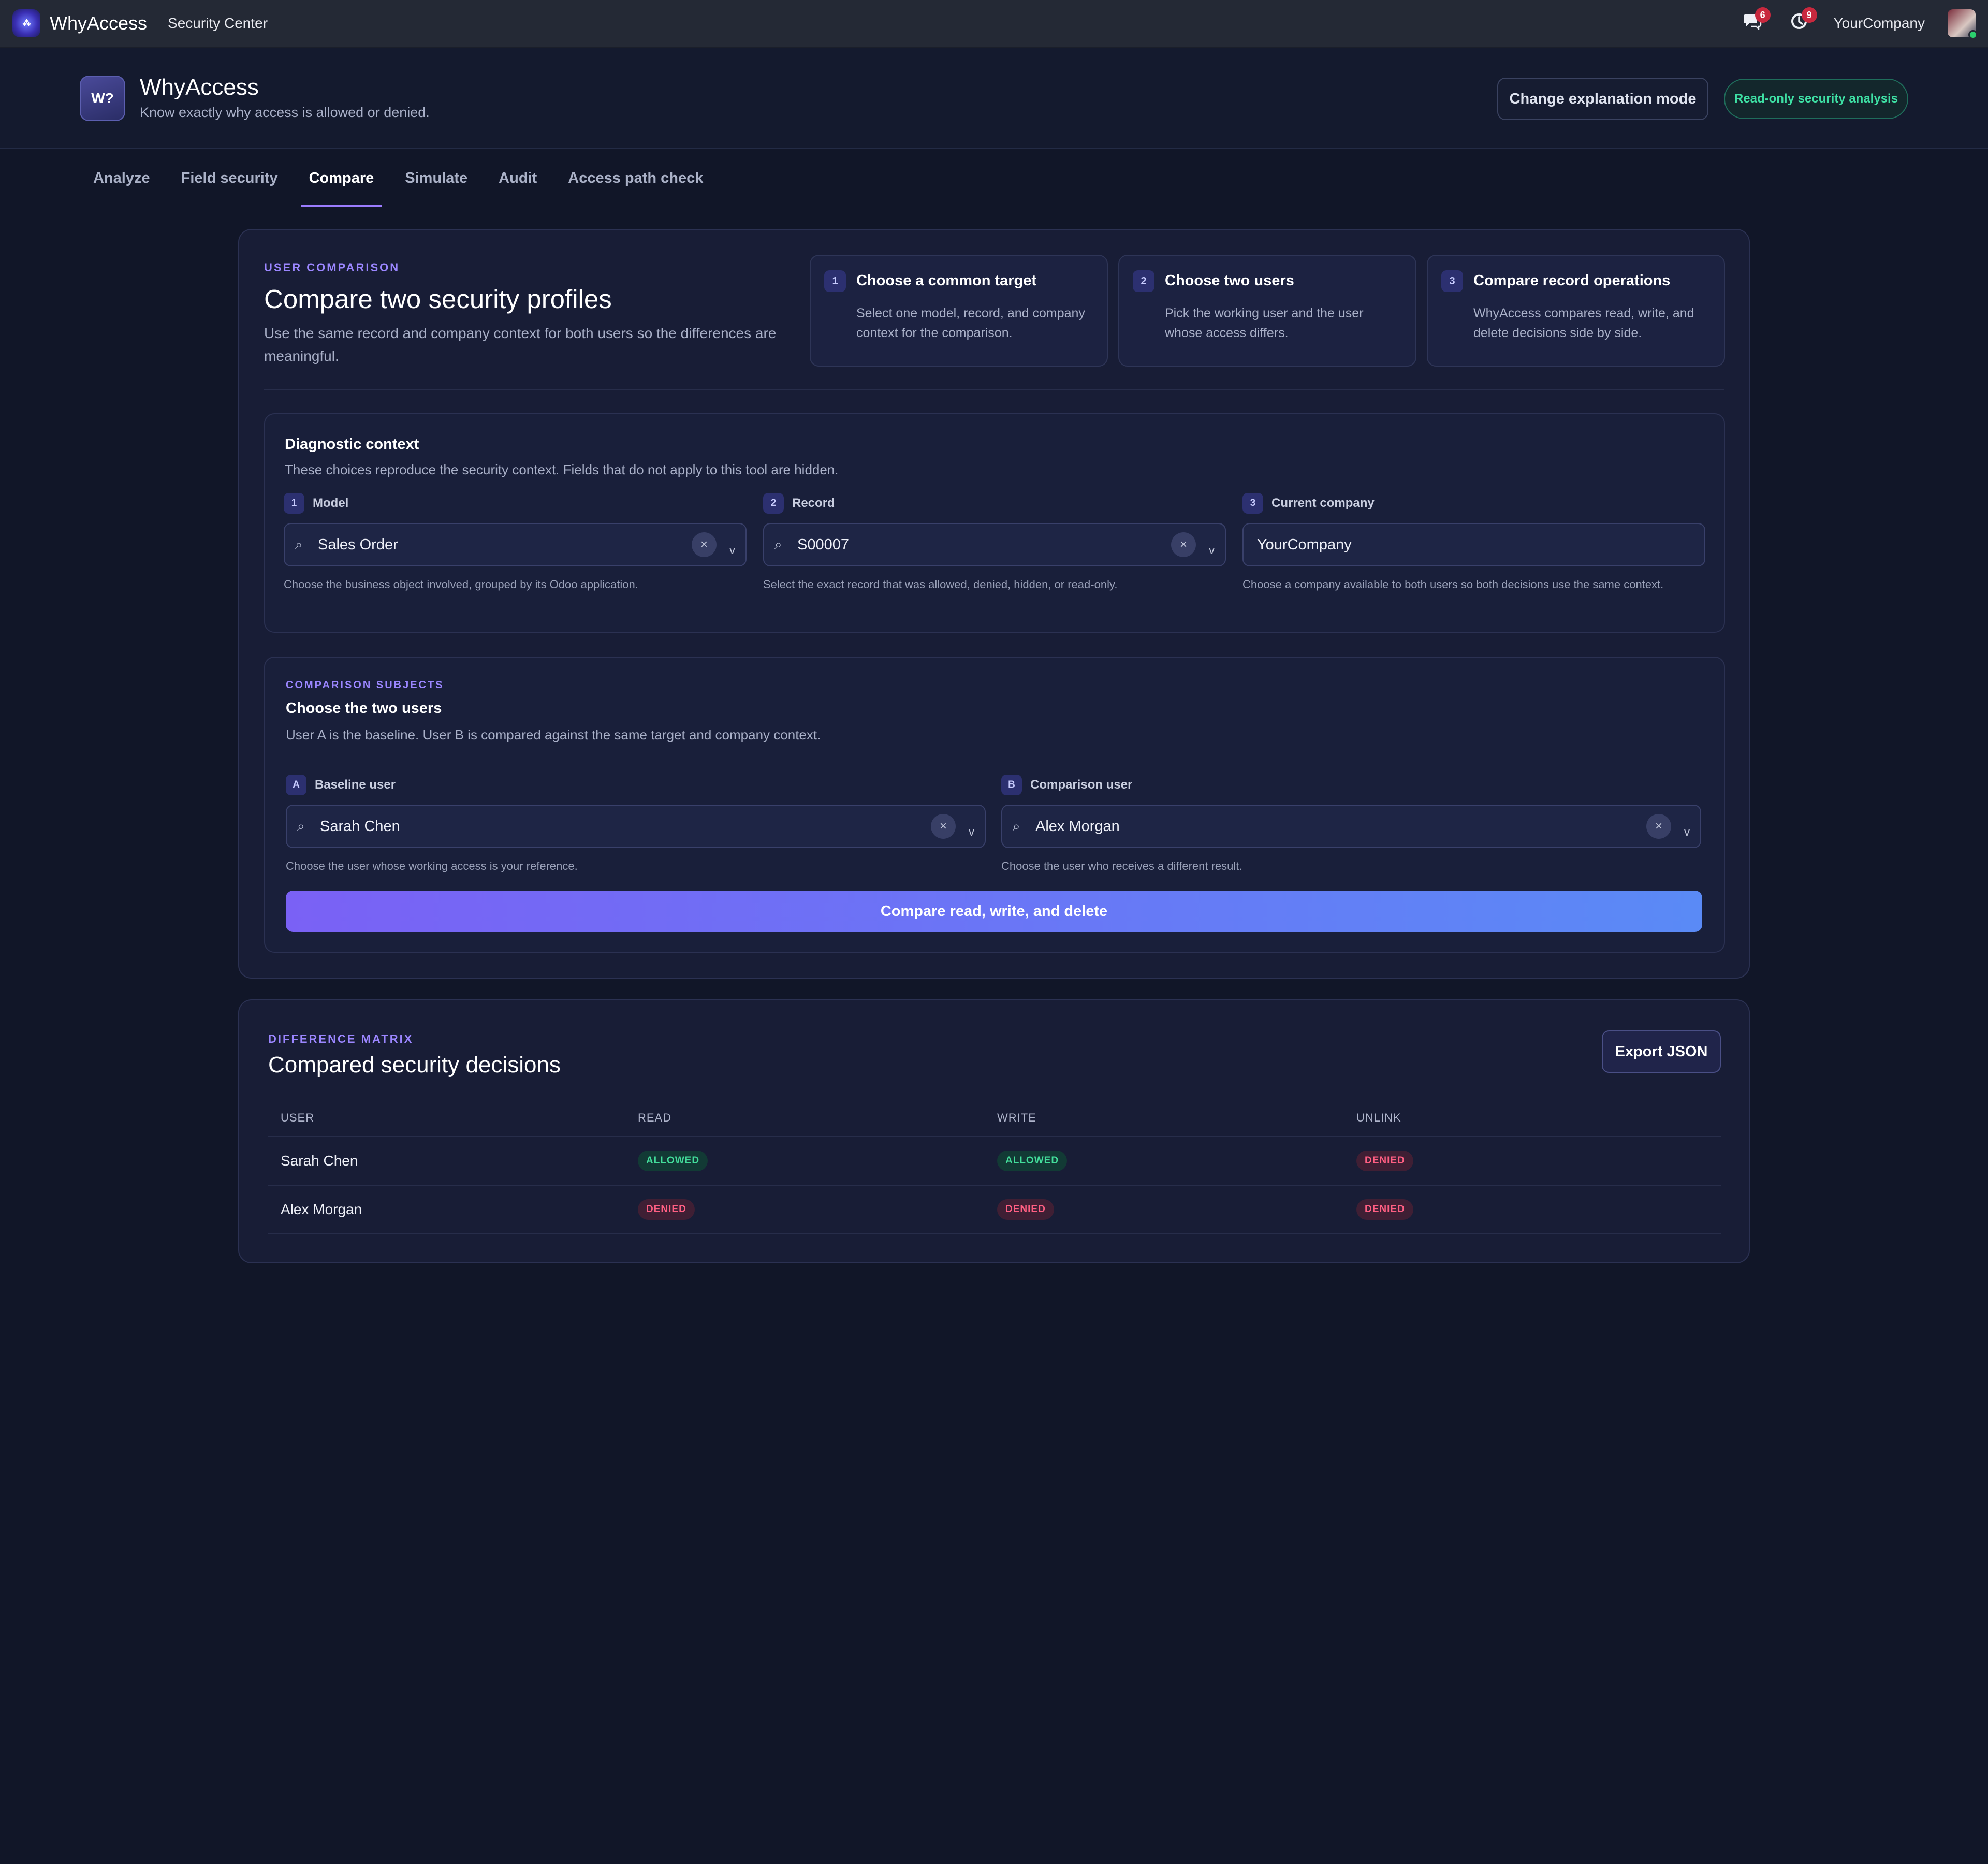  What do you see at coordinates (1602, 99) in the screenshot?
I see `change-explanation-mode-button: Change explanation mode` at bounding box center [1602, 99].